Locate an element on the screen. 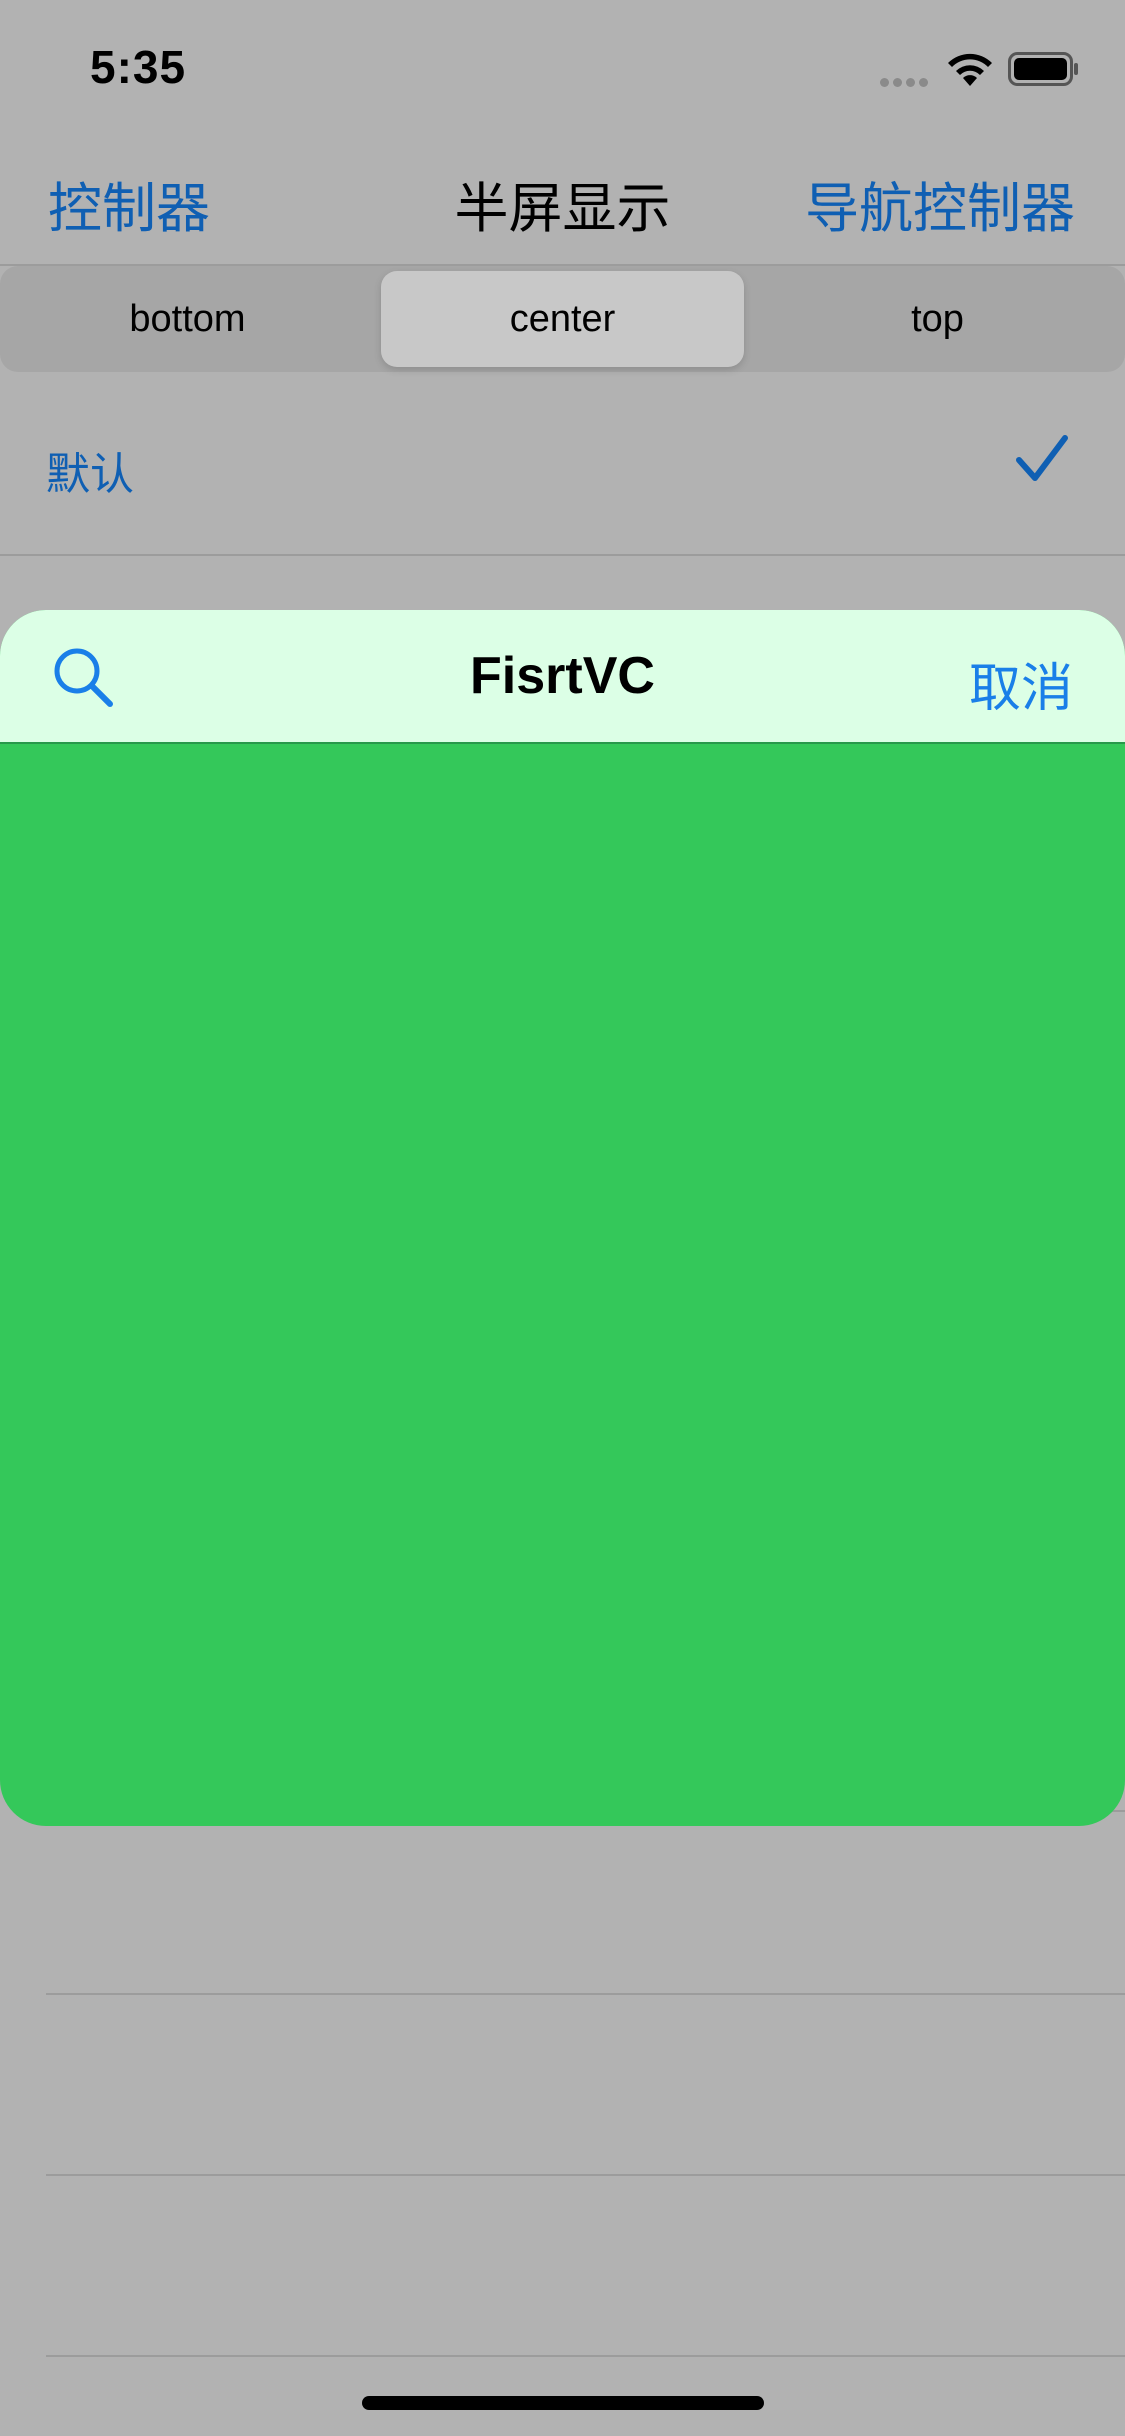 The image size is (1125, 2436). status-bar: 5:35 is located at coordinates (562, 66).